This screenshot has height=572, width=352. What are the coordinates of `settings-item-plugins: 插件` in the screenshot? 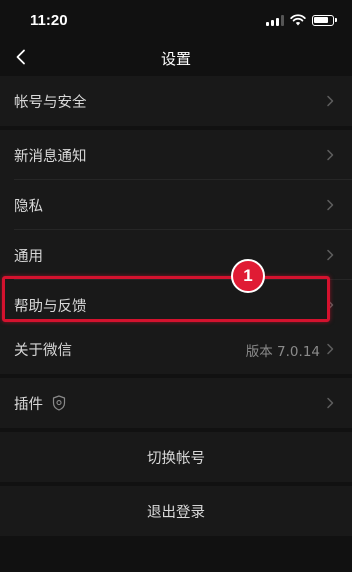 It's located at (176, 403).